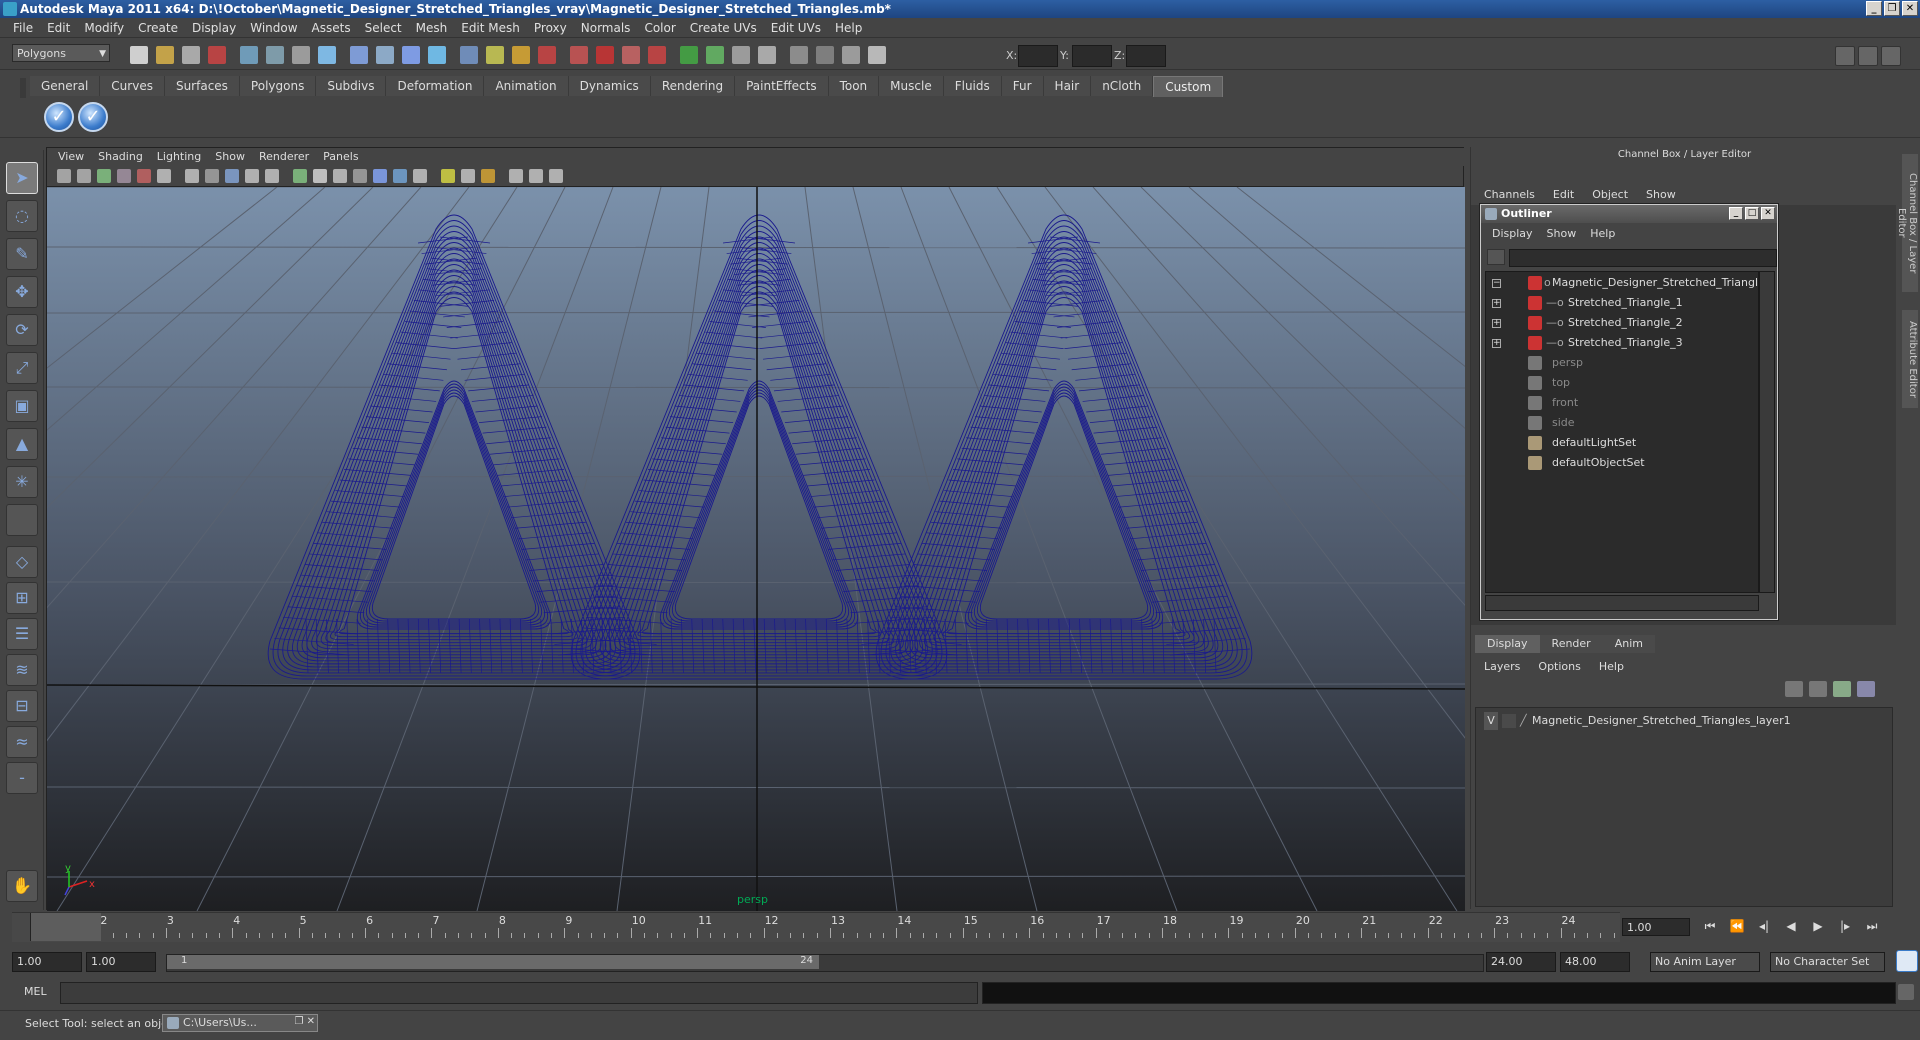  I want to click on layer-tab-anim: Anim, so click(1628, 644).